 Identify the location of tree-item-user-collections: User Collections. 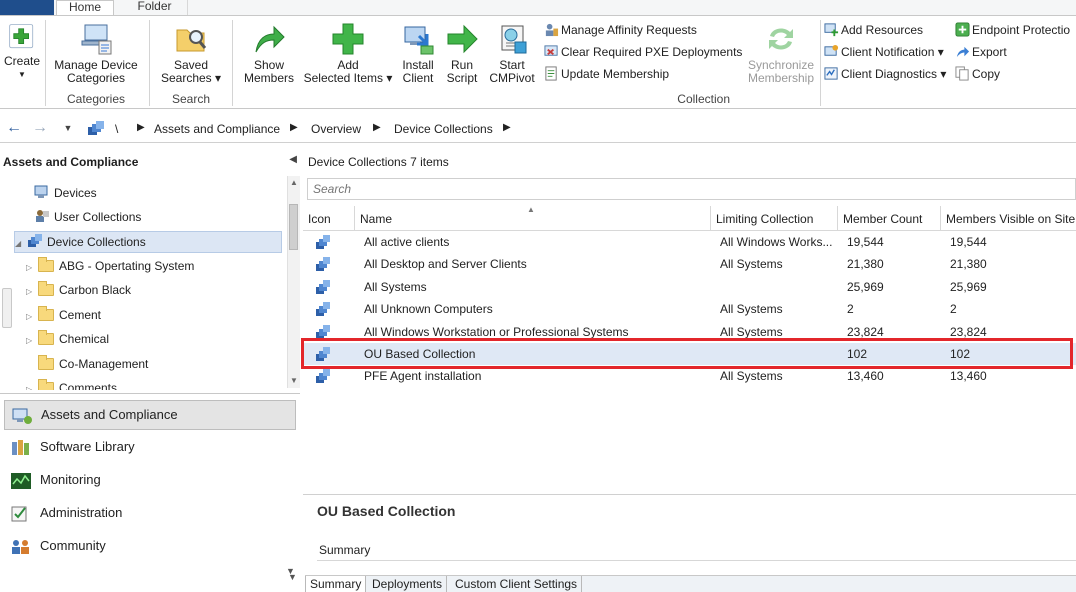
(87, 218).